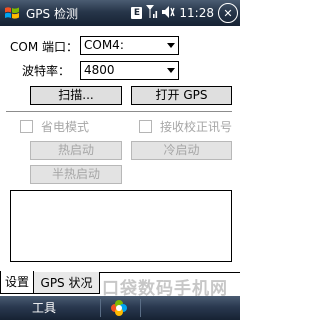  What do you see at coordinates (17, 282) in the screenshot?
I see `tab-settings: 设置` at bounding box center [17, 282].